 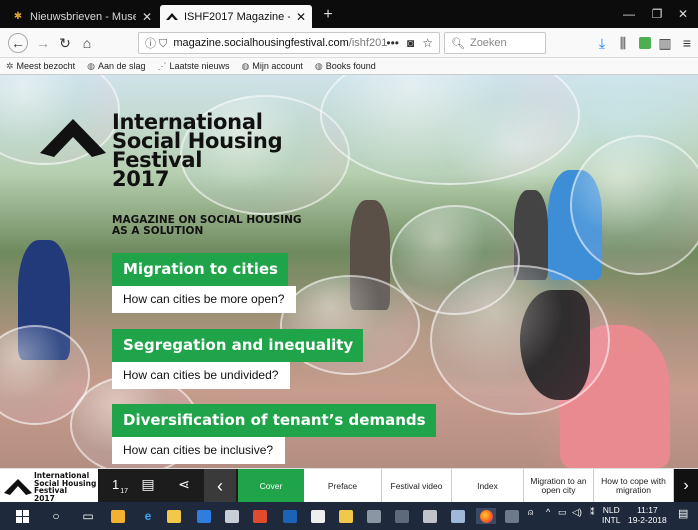 I want to click on nav-cope-with-migration: How to cope with migration, so click(x=634, y=486).